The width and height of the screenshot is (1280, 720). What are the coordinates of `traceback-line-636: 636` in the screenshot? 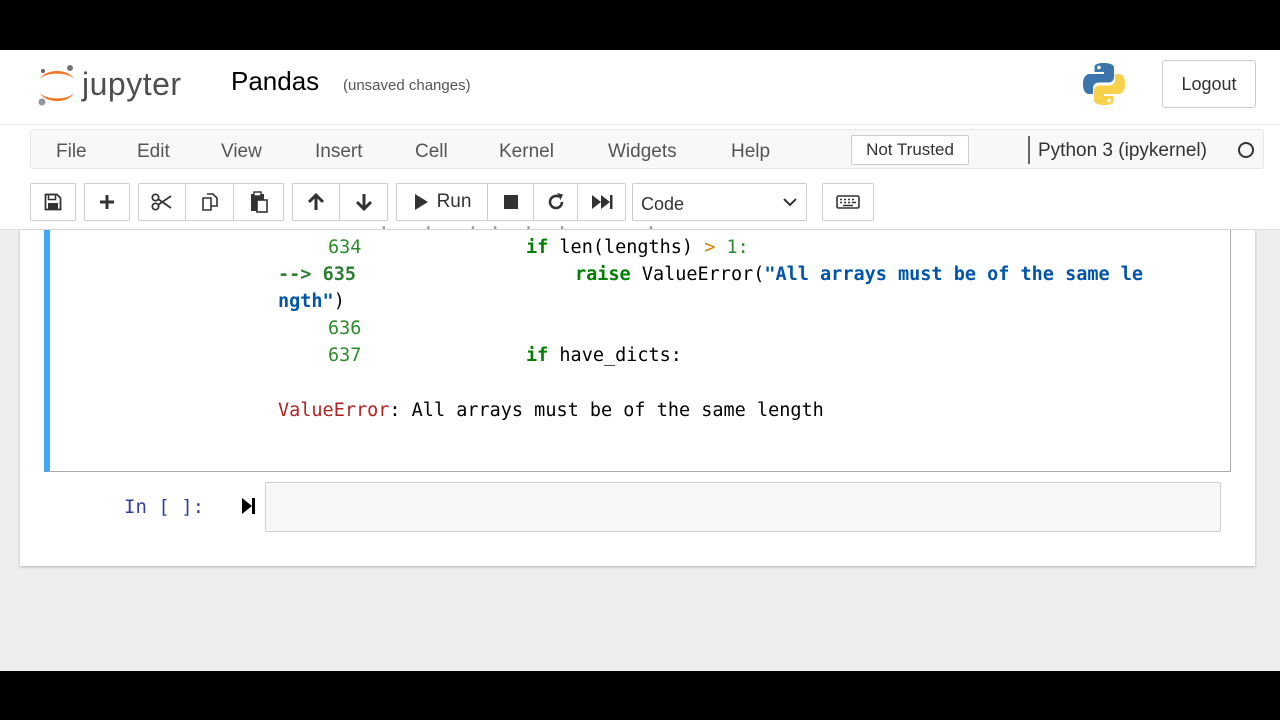 It's located at (345, 328).